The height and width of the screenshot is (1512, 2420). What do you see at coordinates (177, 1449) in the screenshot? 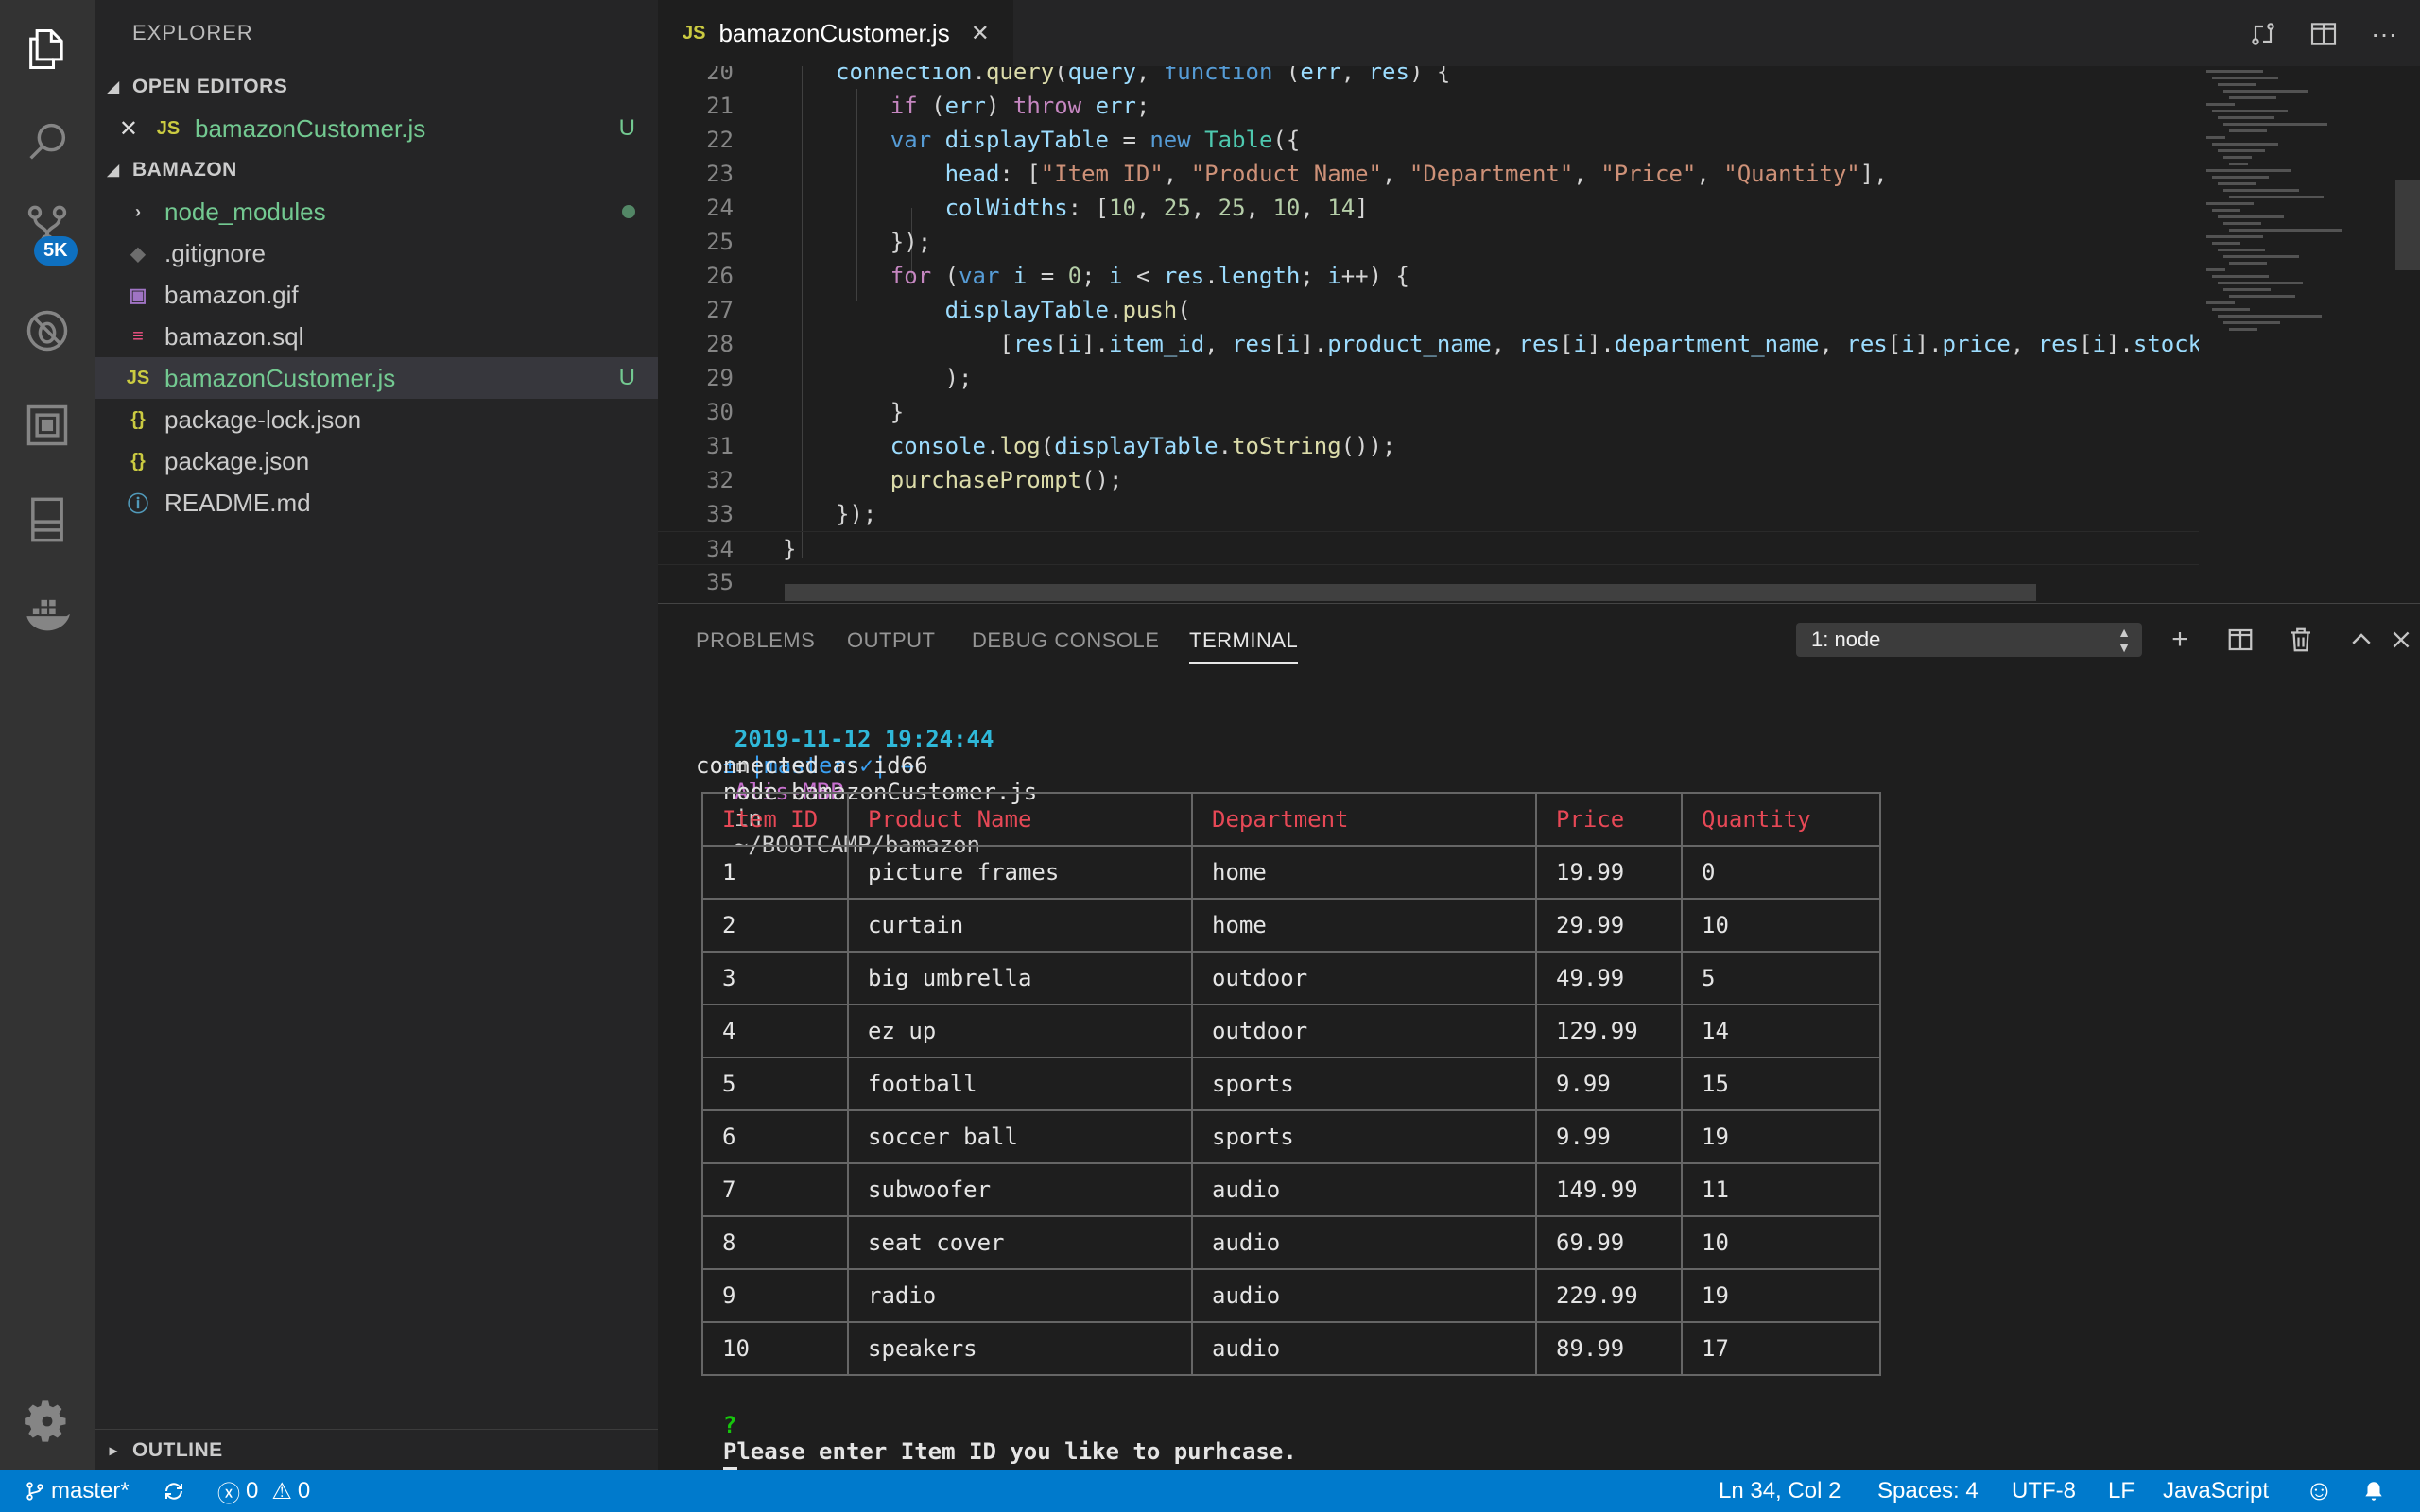
I see `outline-label: OUTLINE` at bounding box center [177, 1449].